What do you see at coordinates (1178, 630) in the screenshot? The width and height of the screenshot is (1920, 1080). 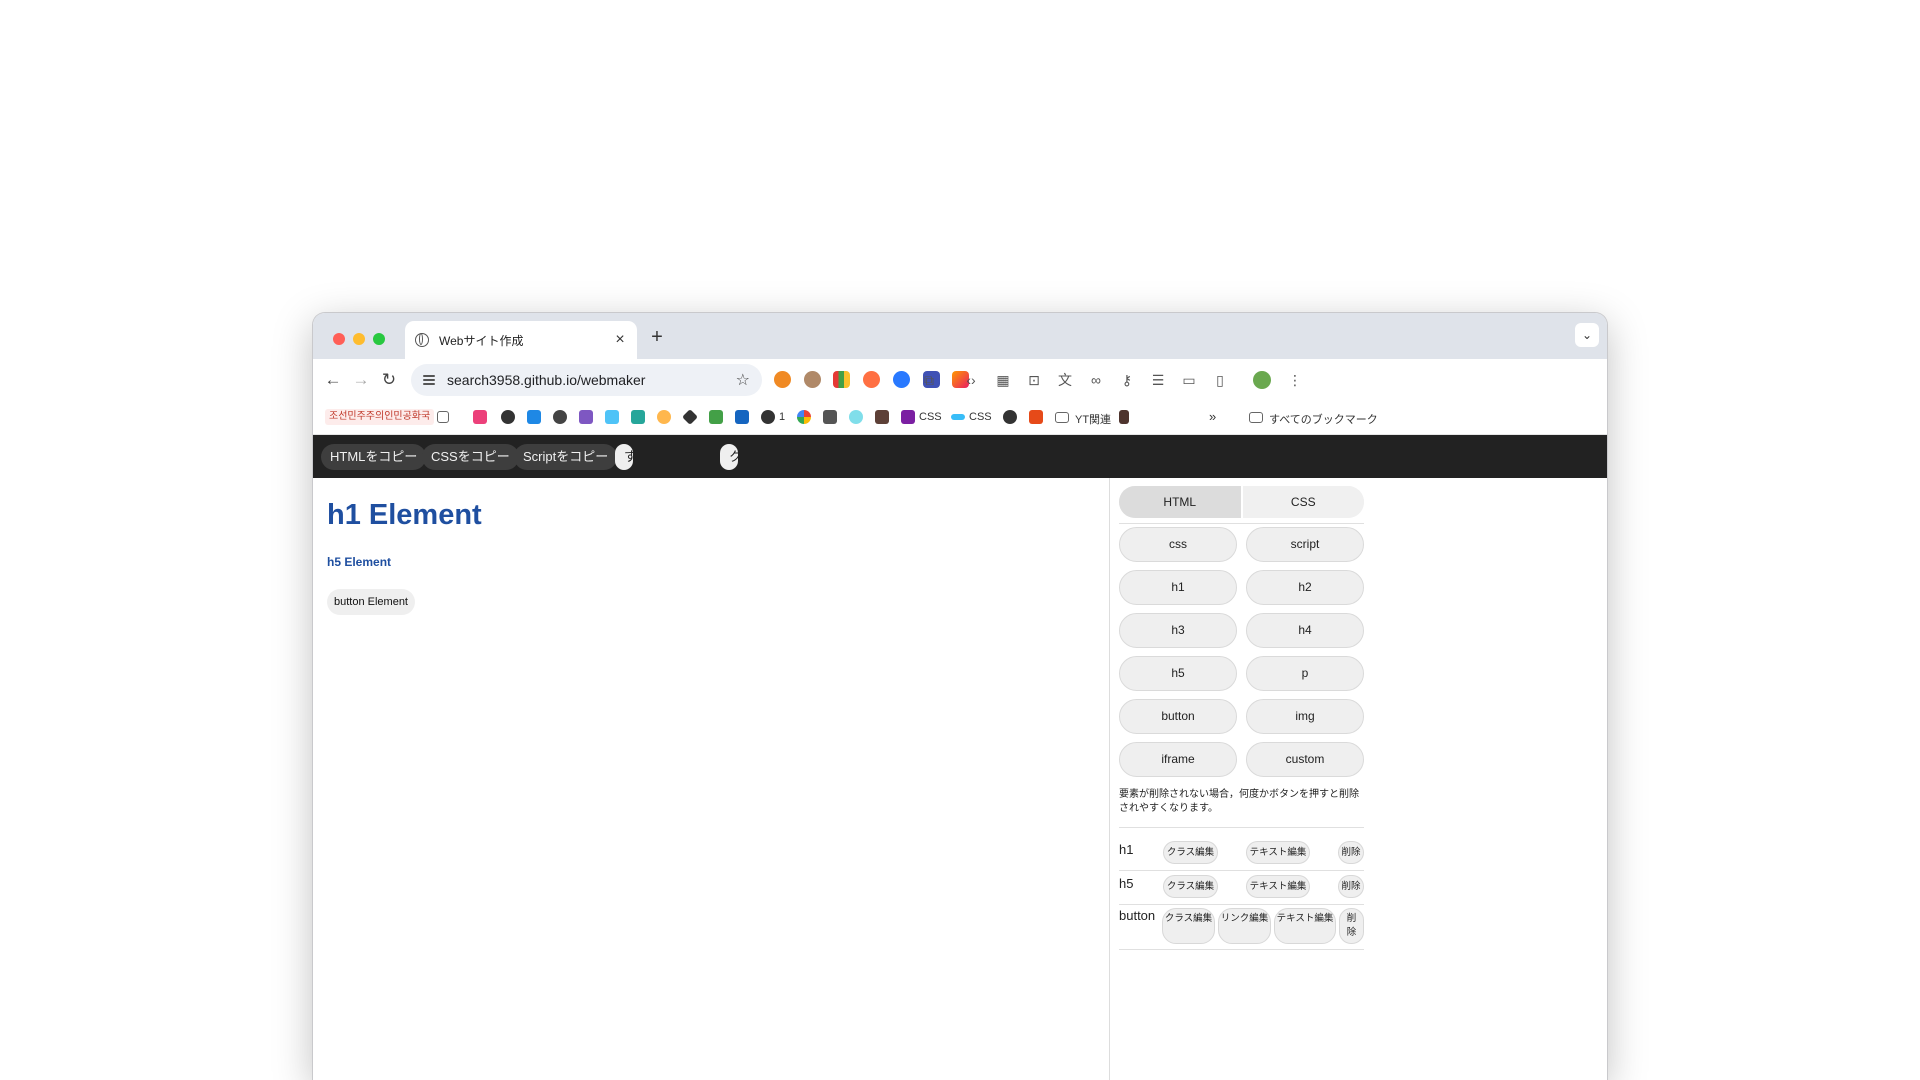 I see `add-h3-button: h3` at bounding box center [1178, 630].